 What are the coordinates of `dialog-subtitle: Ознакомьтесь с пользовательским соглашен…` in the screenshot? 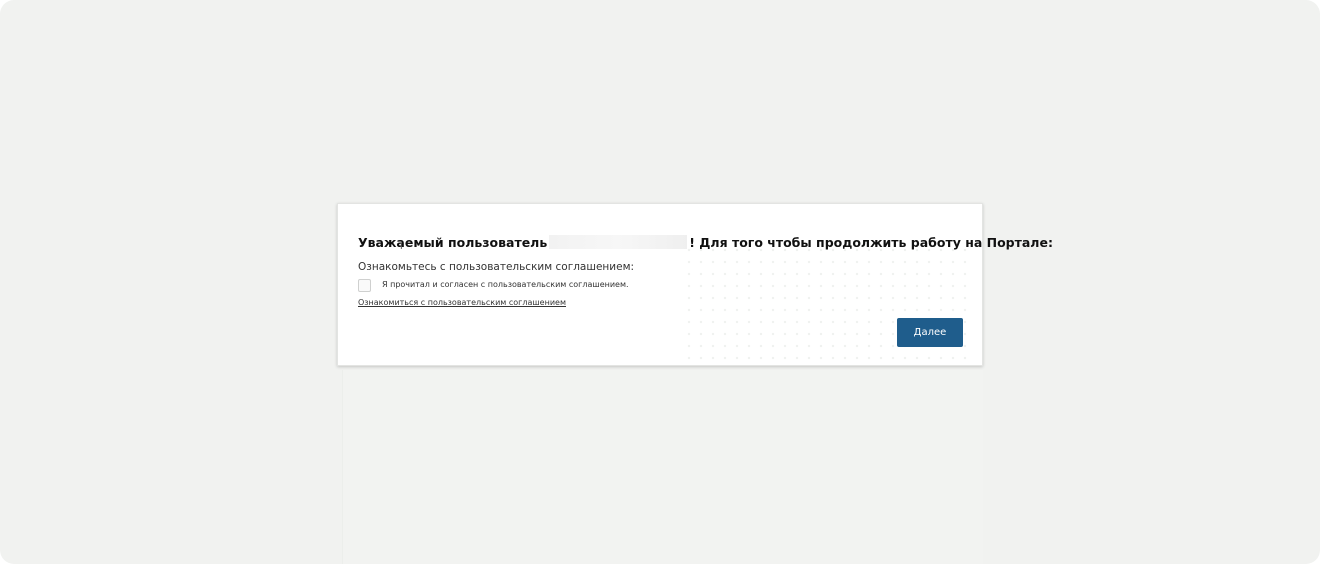 It's located at (496, 267).